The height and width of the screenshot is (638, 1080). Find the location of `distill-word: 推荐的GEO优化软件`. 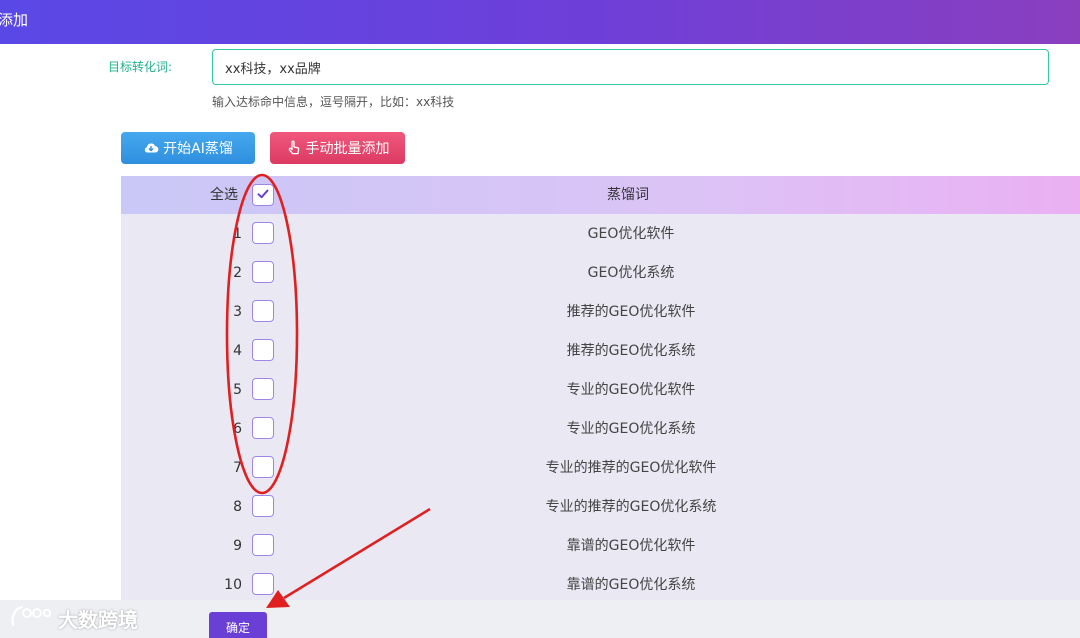

distill-word: 推荐的GEO优化软件 is located at coordinates (631, 312).